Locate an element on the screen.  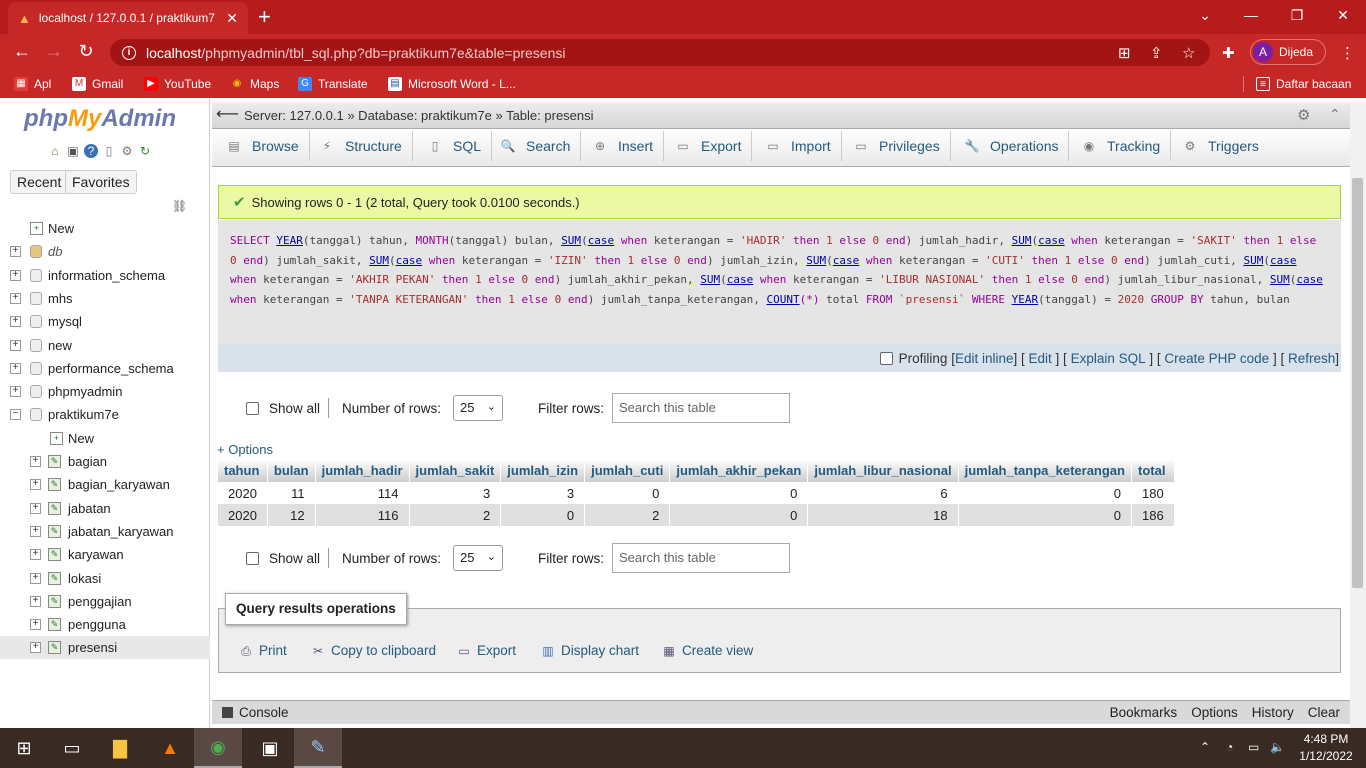
help-icon: ? is located at coordinates (91, 151).